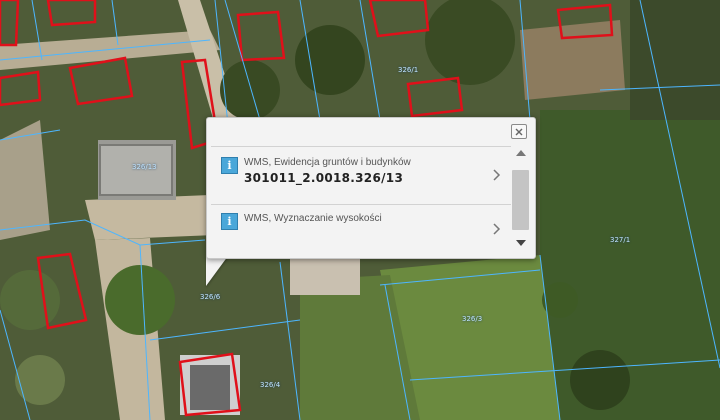 Image resolution: width=720 pixels, height=420 pixels. I want to click on parcel-label: 326/1, so click(408, 70).